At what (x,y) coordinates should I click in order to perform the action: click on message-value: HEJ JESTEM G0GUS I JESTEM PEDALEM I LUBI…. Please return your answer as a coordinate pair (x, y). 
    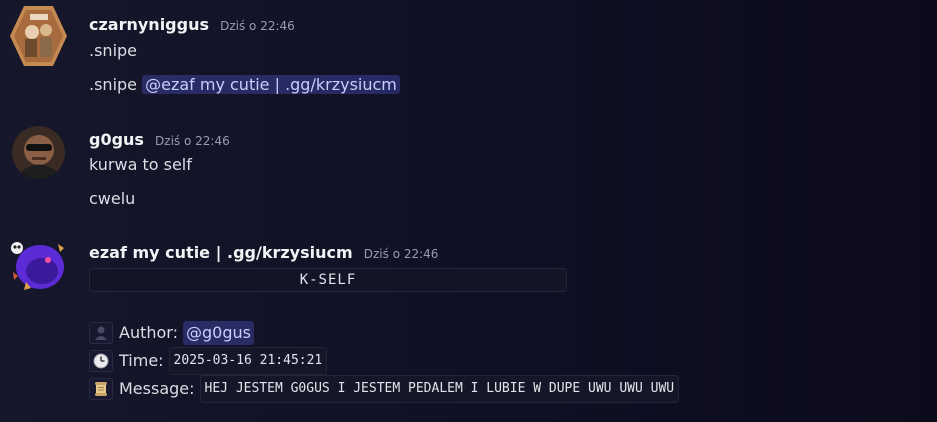
    Looking at the image, I should click on (439, 389).